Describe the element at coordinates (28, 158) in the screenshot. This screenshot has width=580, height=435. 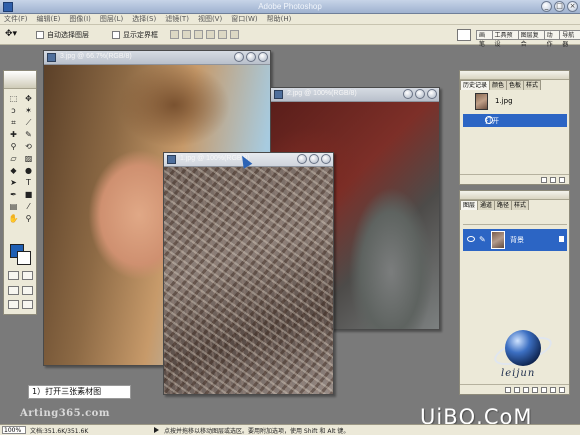
I see `gradient-tool-icon: ▨` at that location.